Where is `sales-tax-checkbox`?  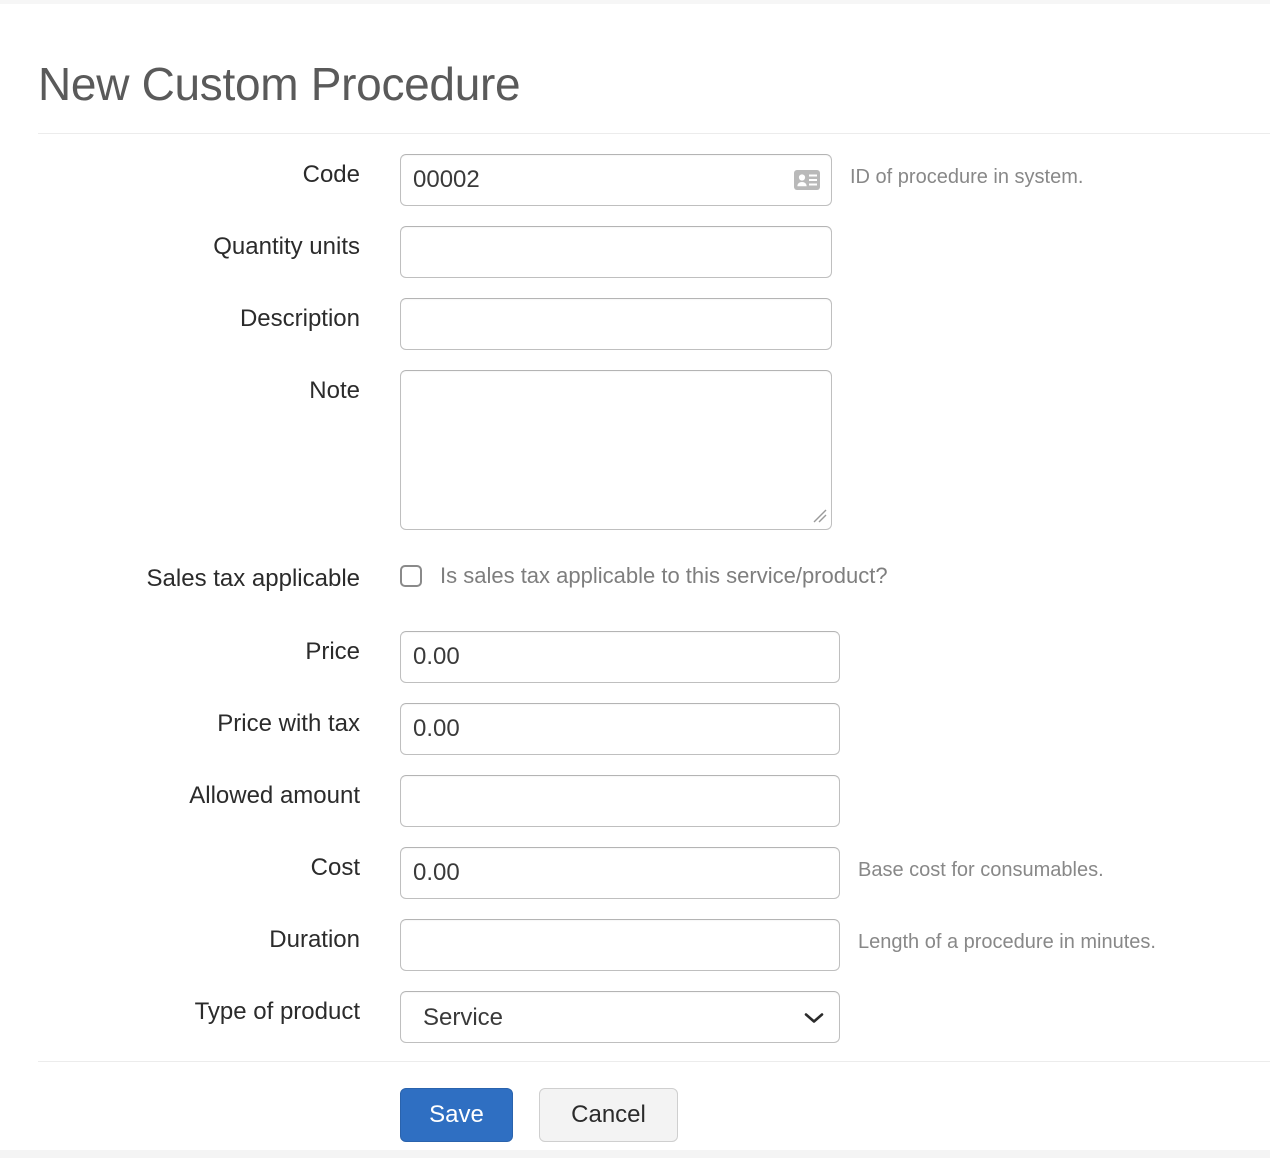 sales-tax-checkbox is located at coordinates (411, 576).